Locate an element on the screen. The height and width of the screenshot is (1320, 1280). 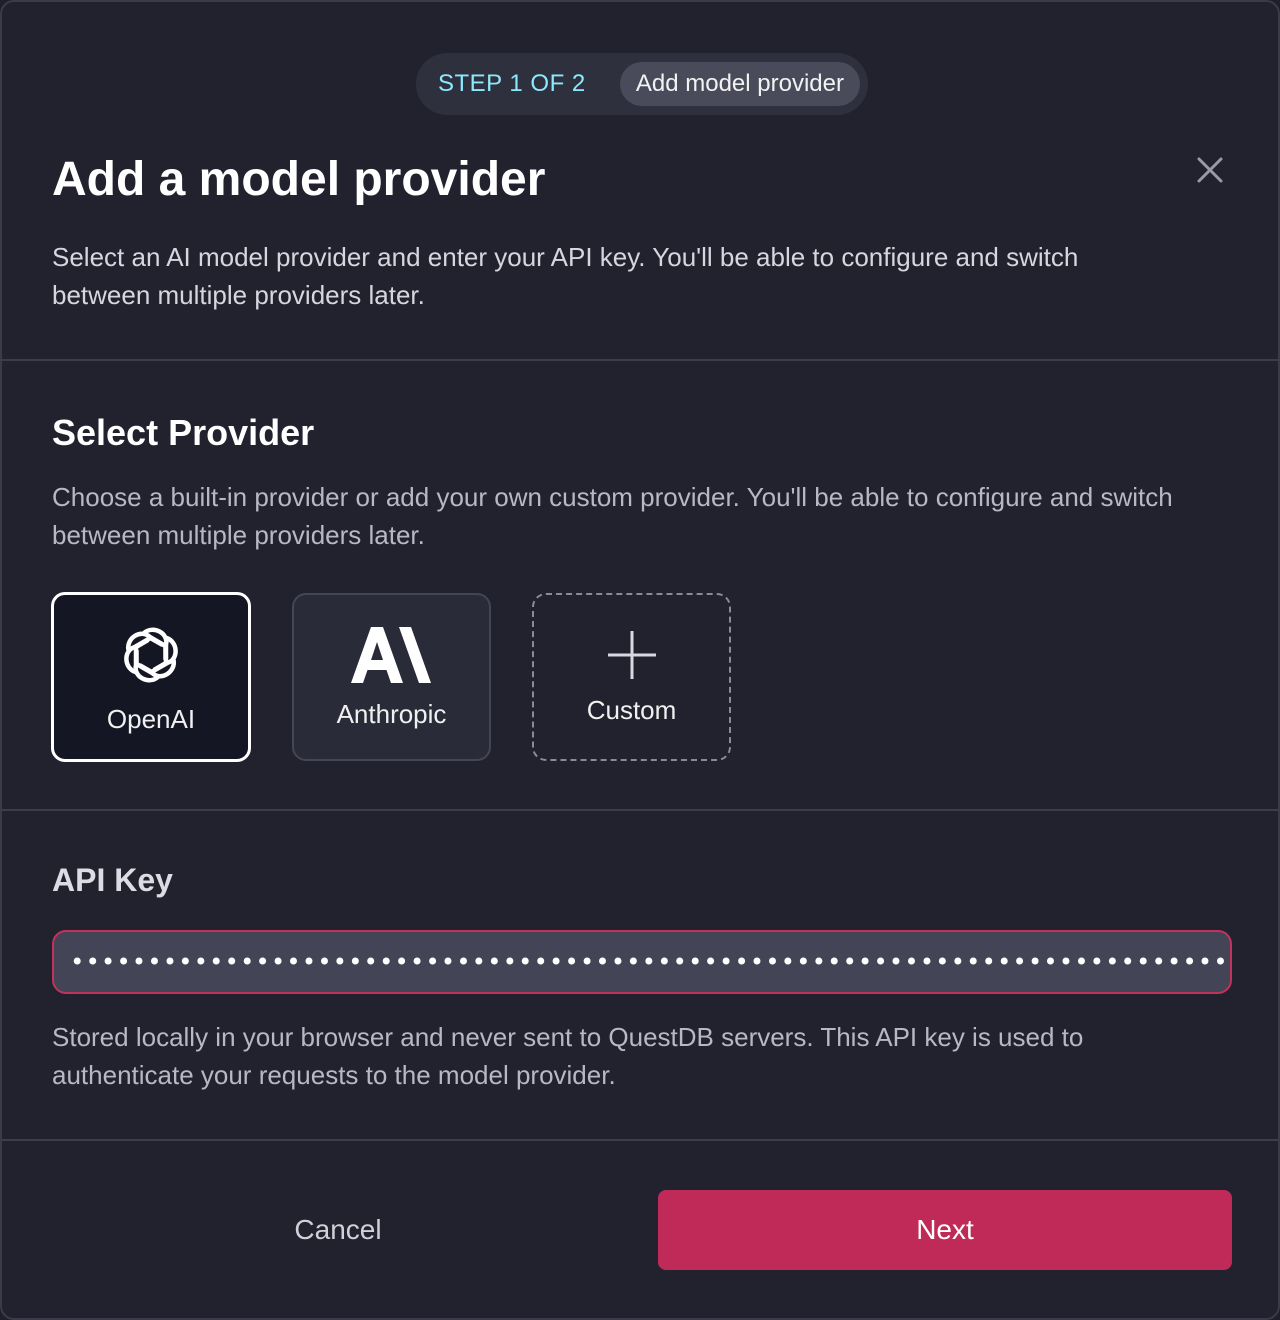
step-name-chip: Add model provider is located at coordinates (739, 84).